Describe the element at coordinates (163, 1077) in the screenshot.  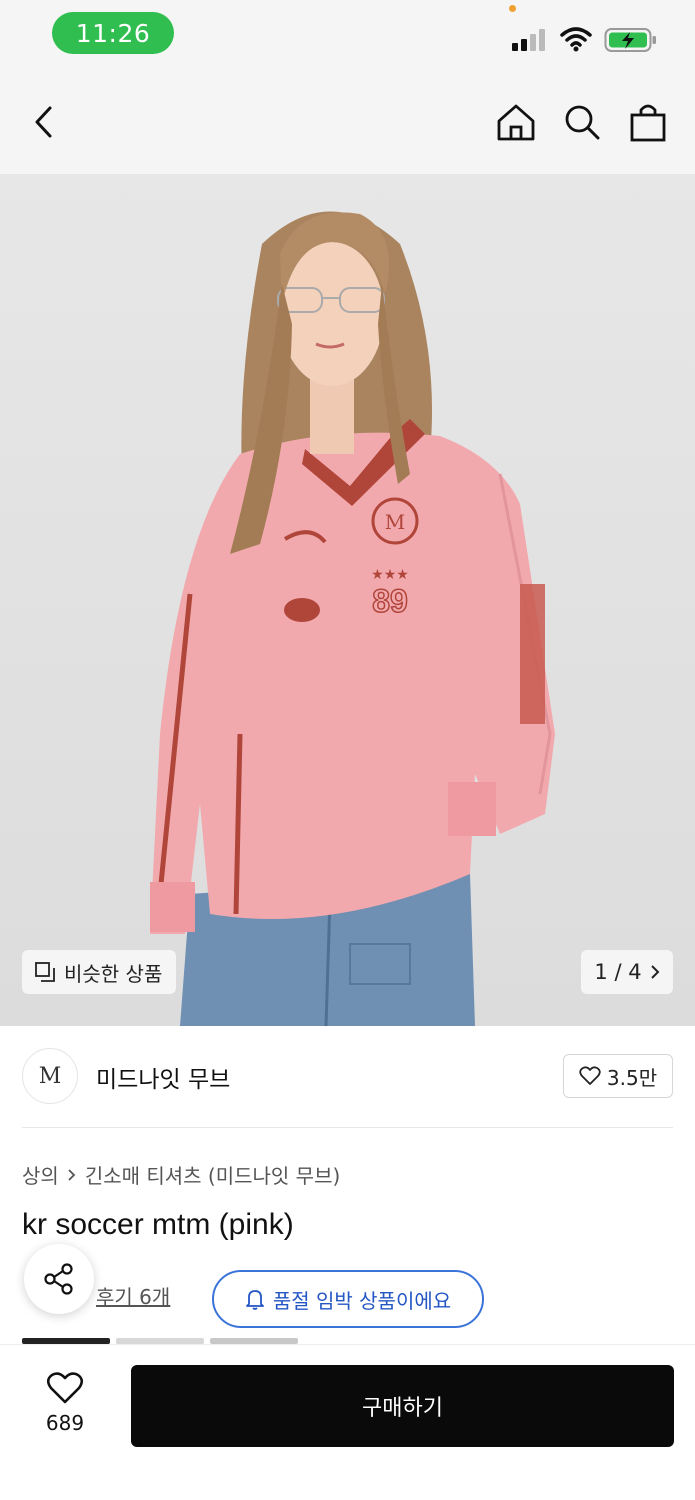
I see `brand-name: 미드나잇 무브` at that location.